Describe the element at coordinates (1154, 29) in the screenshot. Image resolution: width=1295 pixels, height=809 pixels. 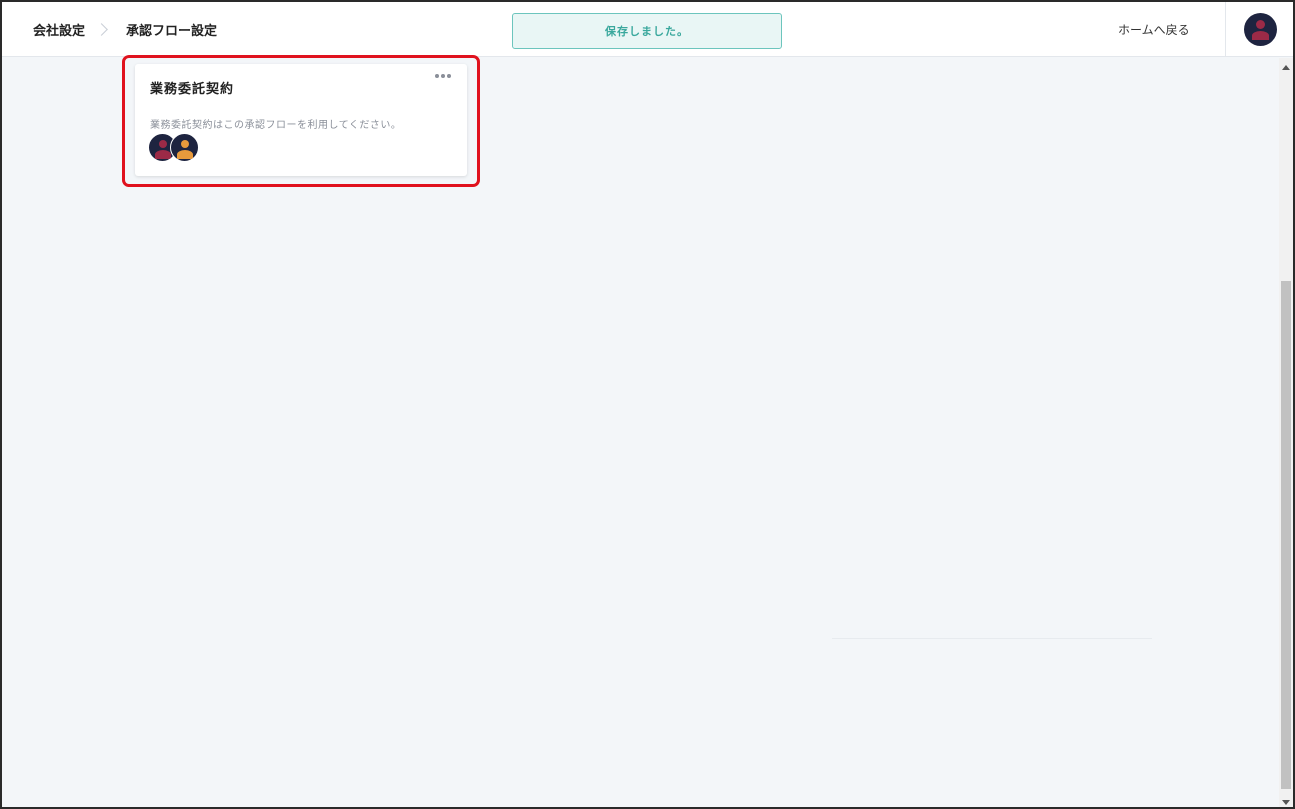
I see `home-link: ホームへ戻る` at that location.